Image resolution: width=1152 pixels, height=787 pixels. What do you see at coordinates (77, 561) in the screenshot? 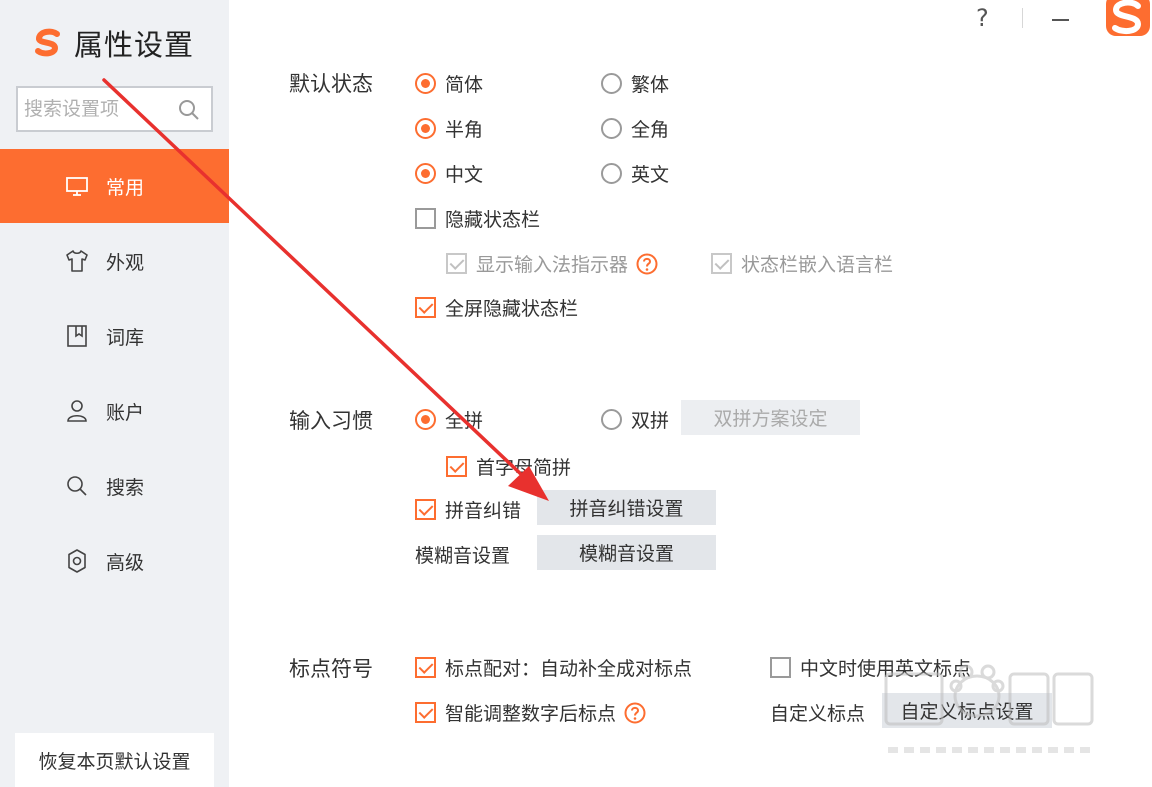
I see `gear-icon` at bounding box center [77, 561].